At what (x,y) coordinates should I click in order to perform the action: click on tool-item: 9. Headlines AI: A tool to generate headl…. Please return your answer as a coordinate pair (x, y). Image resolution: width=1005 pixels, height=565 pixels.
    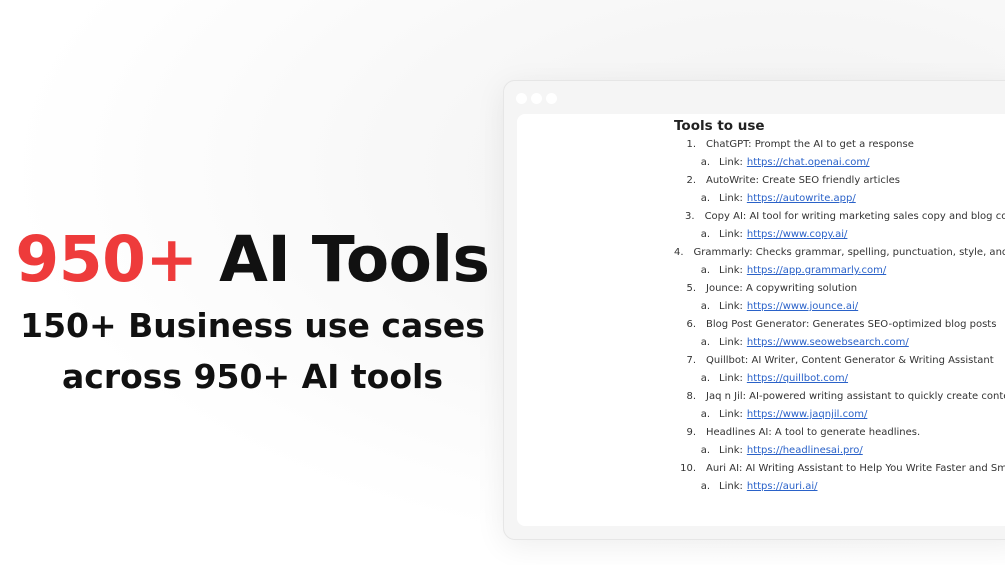
    Looking at the image, I should click on (839, 433).